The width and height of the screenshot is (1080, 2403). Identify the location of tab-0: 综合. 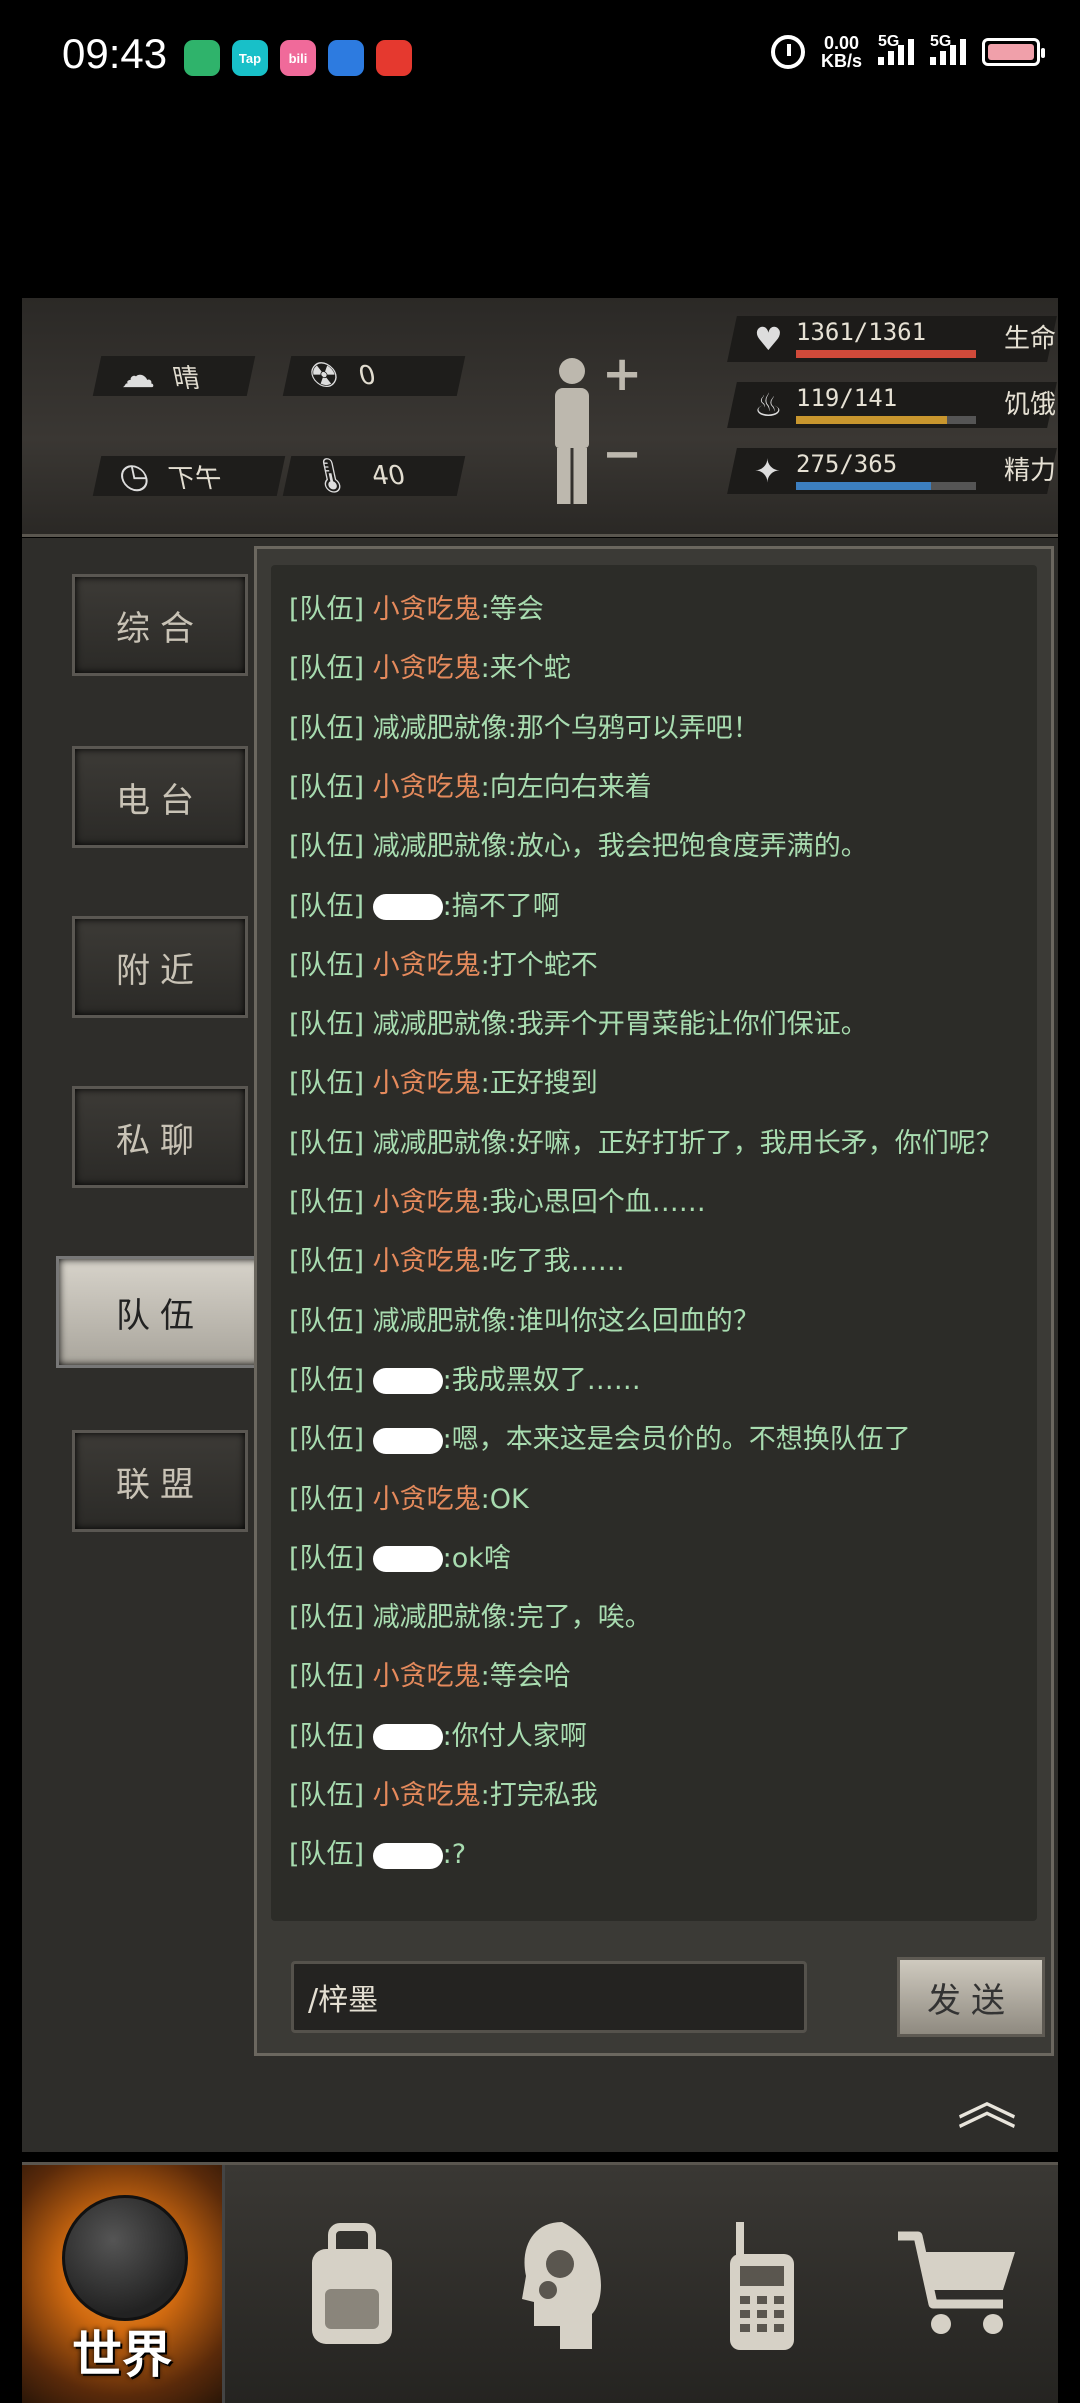
(160, 625).